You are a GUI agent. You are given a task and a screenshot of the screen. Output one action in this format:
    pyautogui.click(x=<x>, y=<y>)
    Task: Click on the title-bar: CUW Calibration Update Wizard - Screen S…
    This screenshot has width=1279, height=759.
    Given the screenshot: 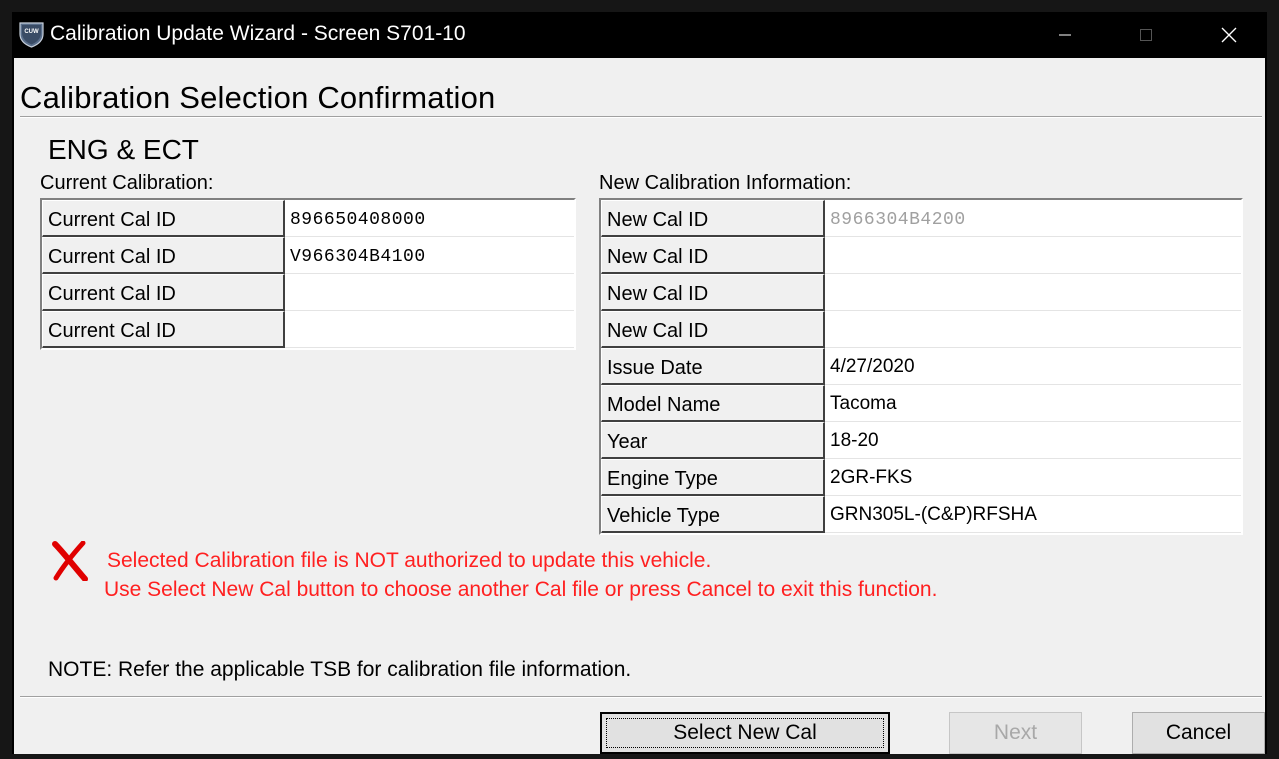 What is the action you would take?
    pyautogui.click(x=639, y=35)
    